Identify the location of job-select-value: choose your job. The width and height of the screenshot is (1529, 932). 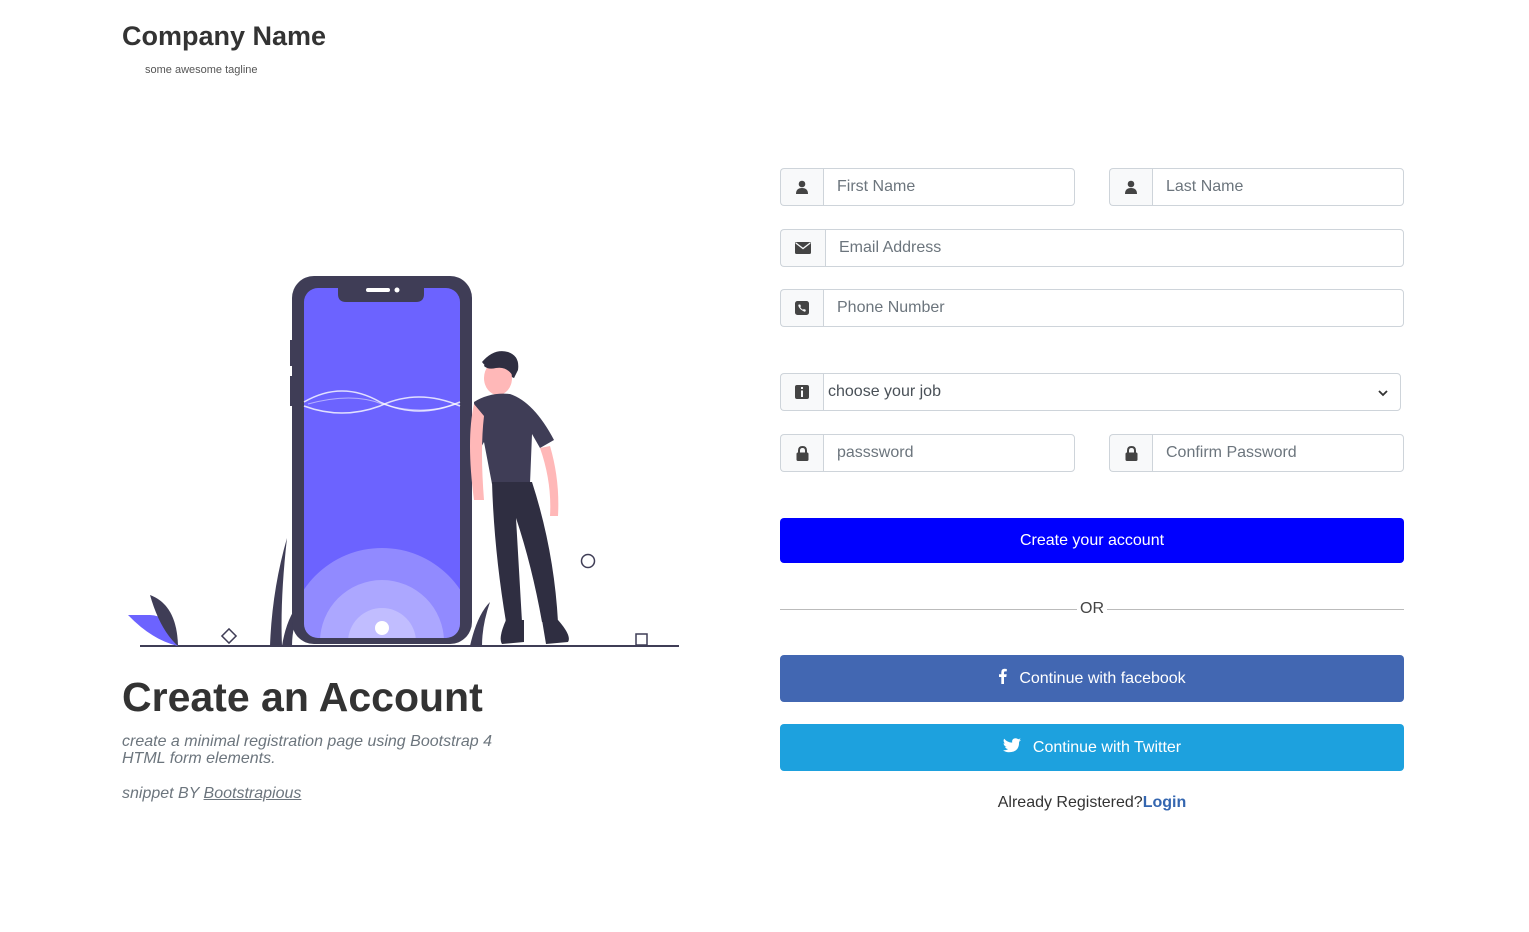
(884, 391).